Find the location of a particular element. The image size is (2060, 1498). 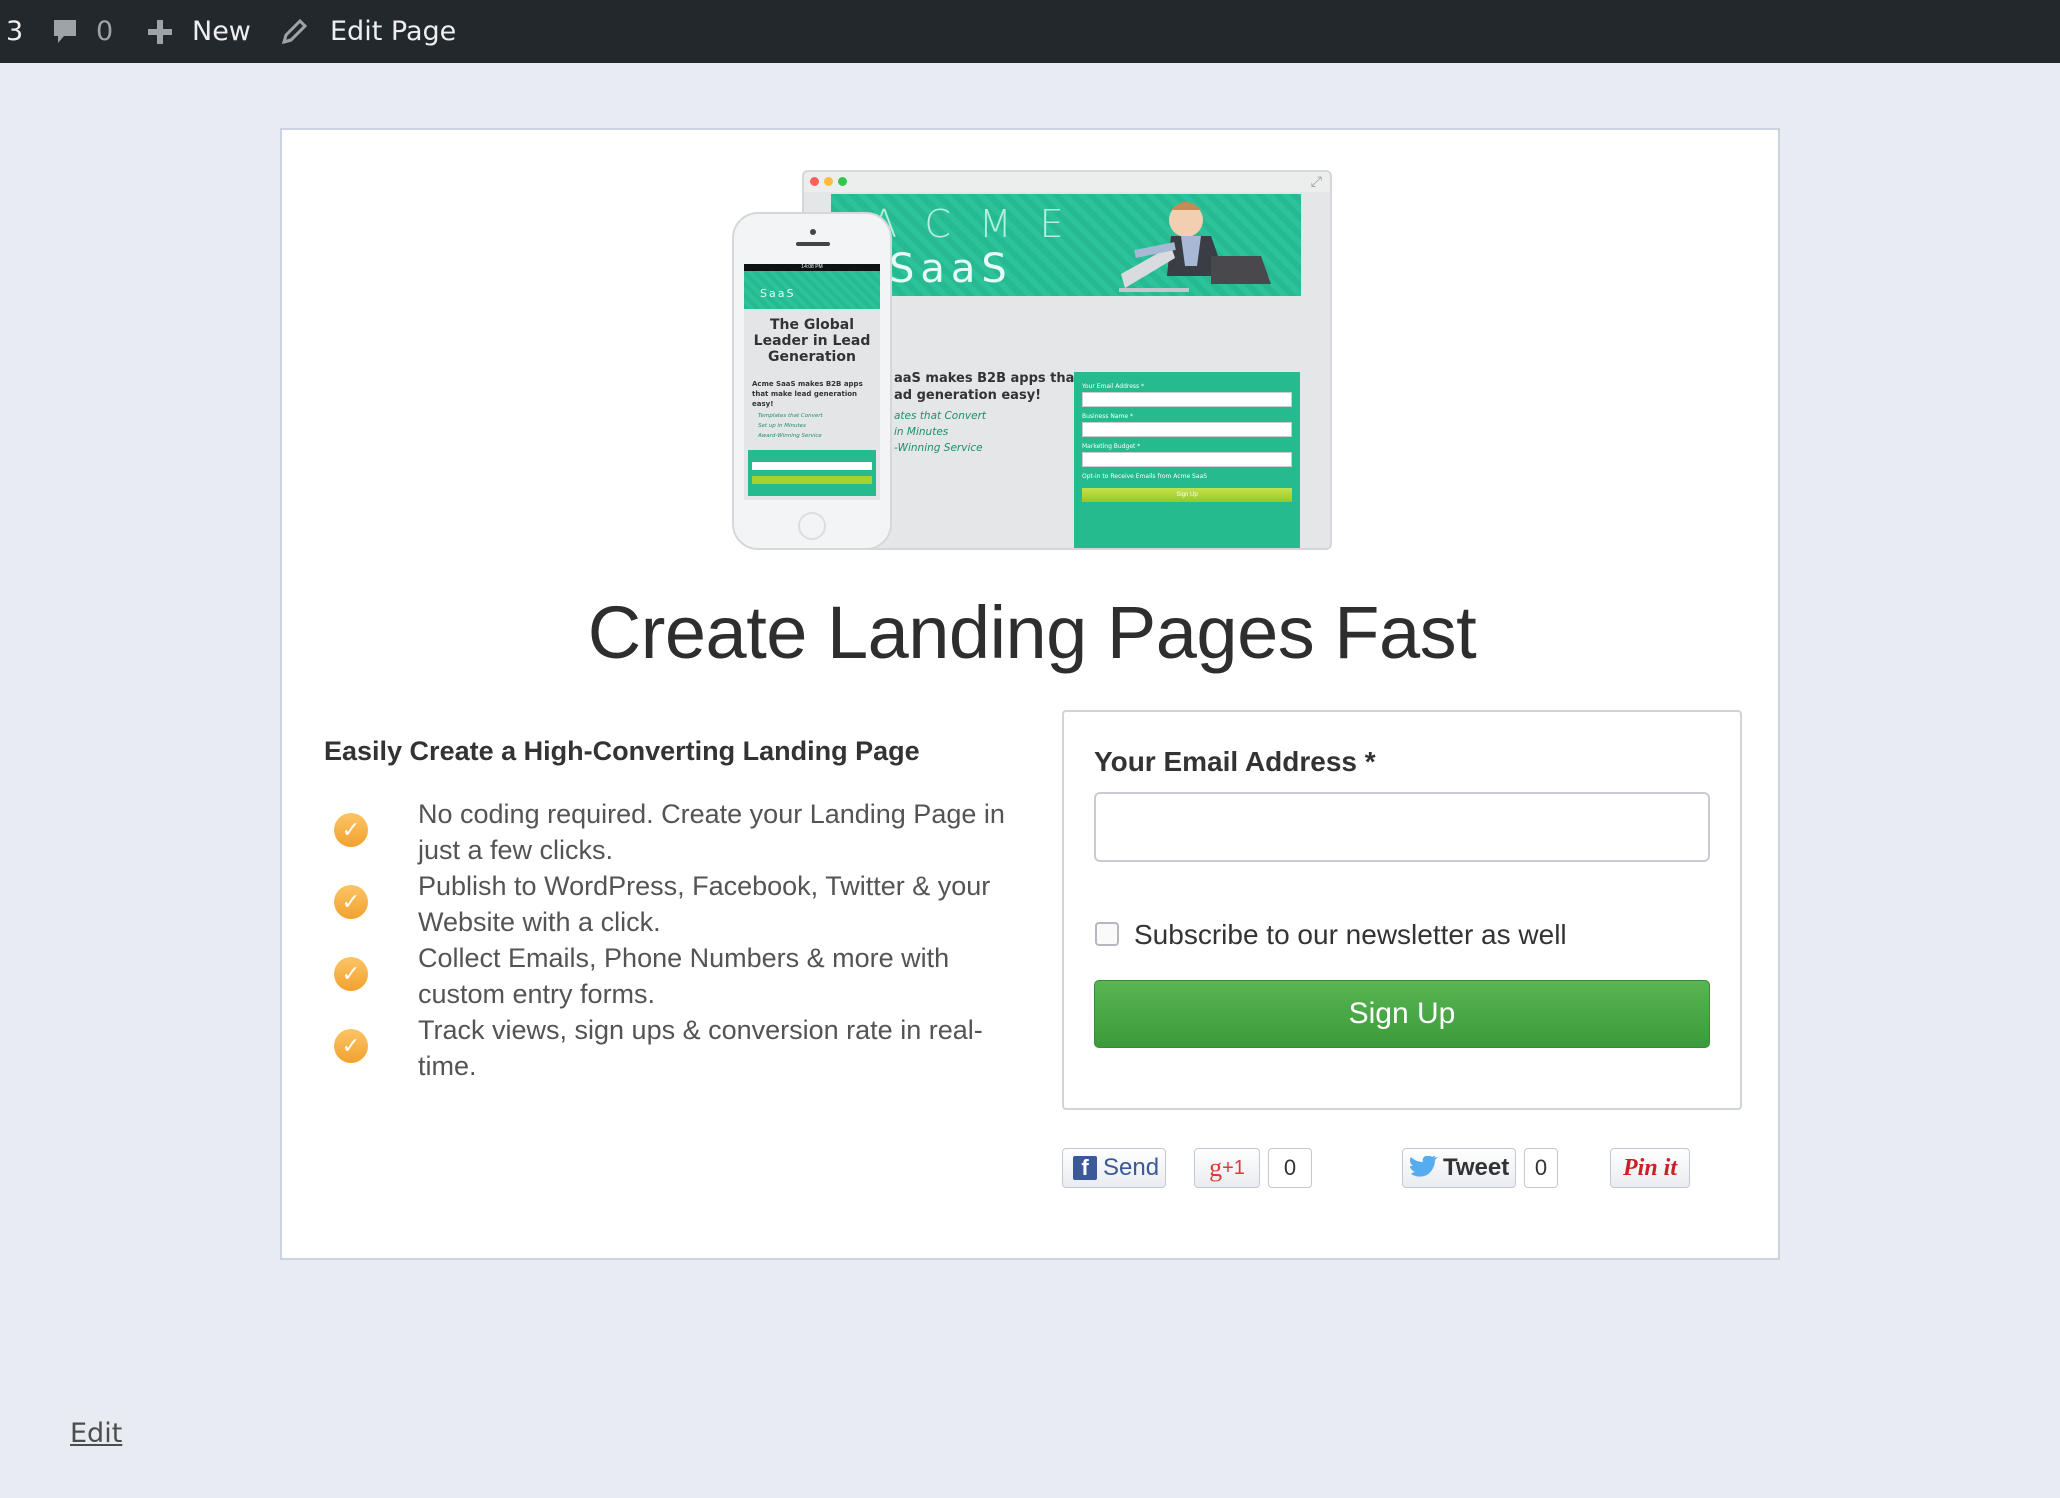

google-plus-label: +1 is located at coordinates (1233, 1167).